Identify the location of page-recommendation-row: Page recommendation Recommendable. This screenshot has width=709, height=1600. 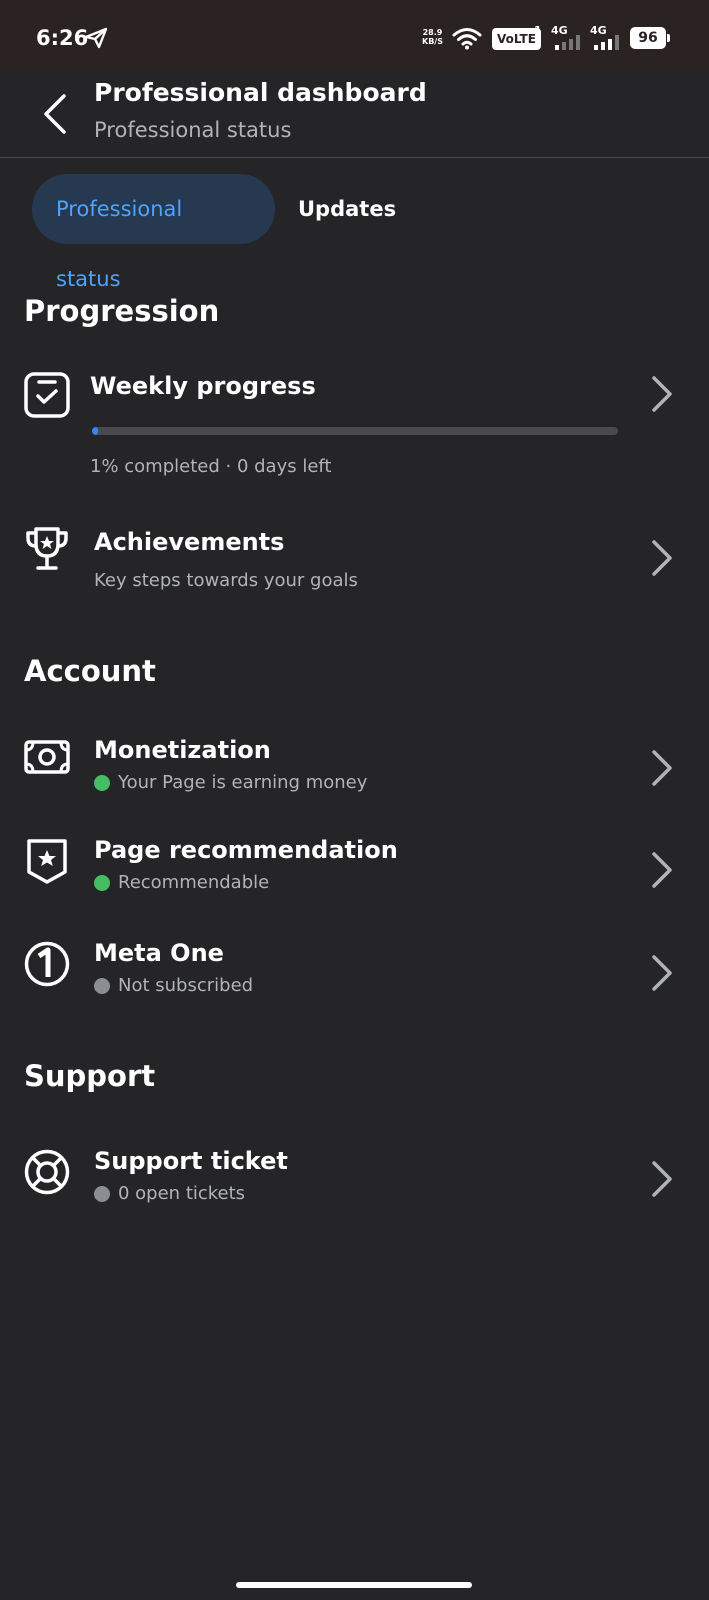
(354, 870).